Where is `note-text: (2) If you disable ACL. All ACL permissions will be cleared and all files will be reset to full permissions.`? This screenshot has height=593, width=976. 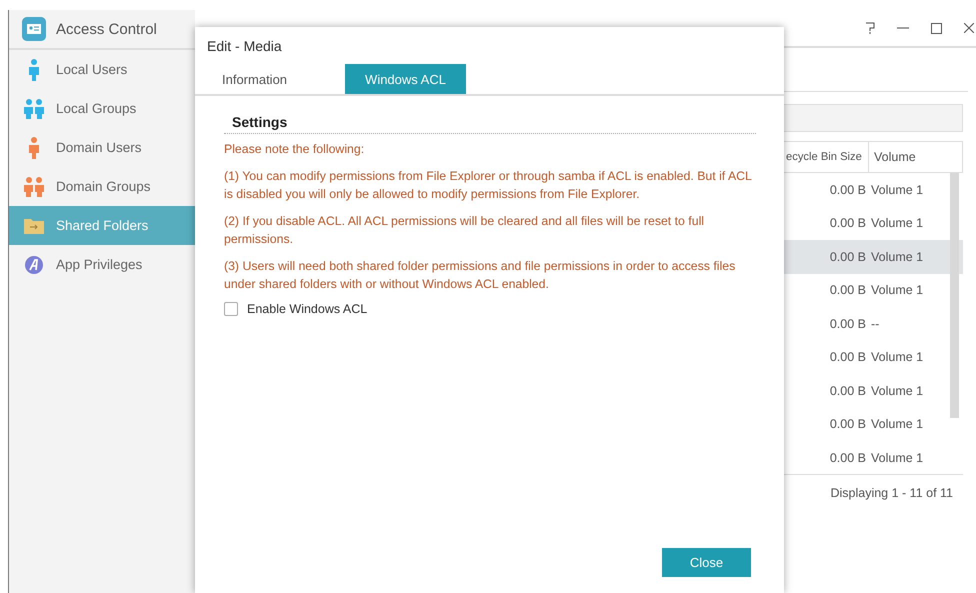 note-text: (2) If you disable ACL. All ACL permissions will be cleared and all files will be reset to full permissions. is located at coordinates (465, 230).